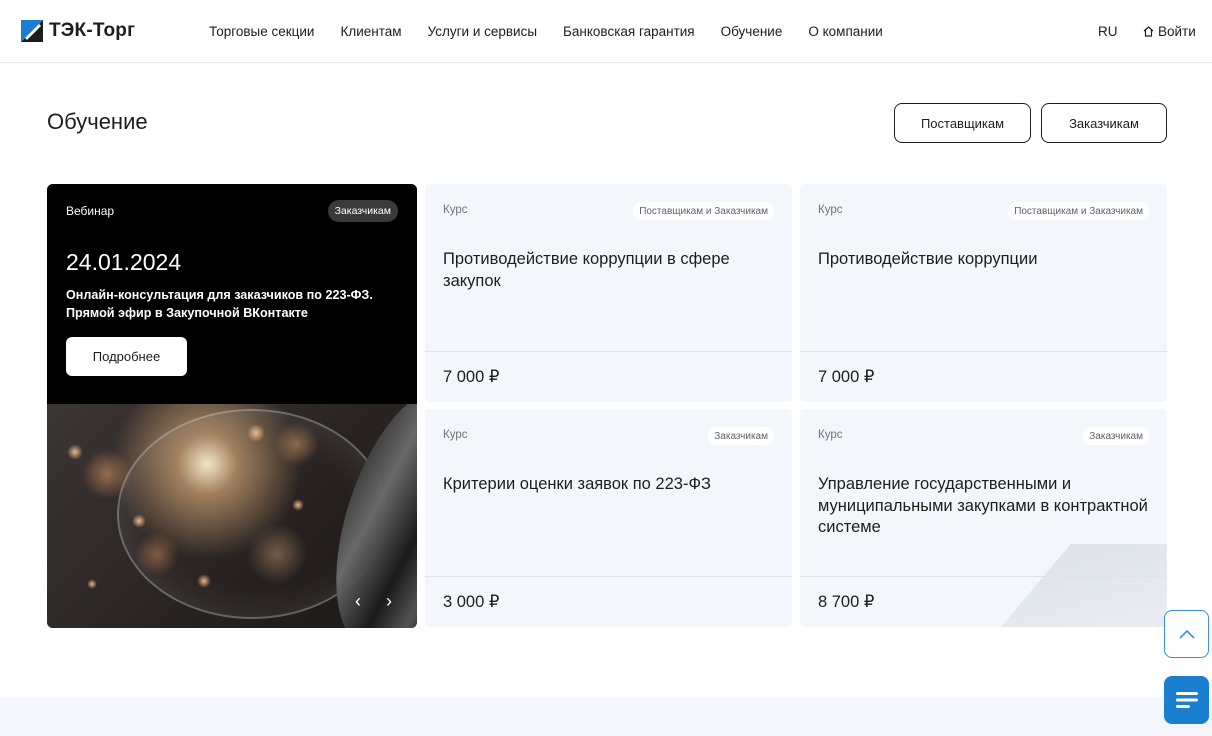 This screenshot has height=736, width=1212. Describe the element at coordinates (606, 716) in the screenshot. I see `footer-section-start` at that location.